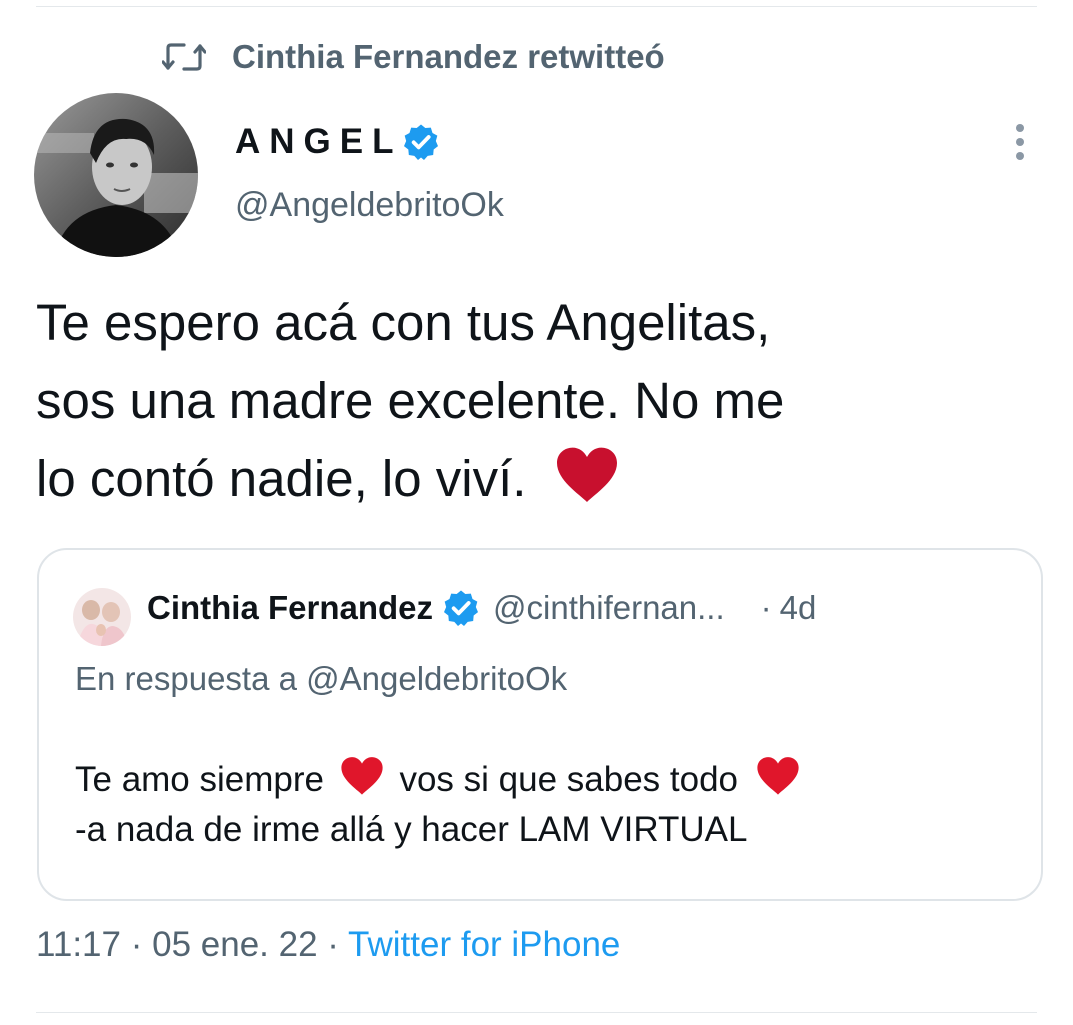  I want to click on retweet-text: Cinthia Fernandez retwitteó, so click(448, 56).